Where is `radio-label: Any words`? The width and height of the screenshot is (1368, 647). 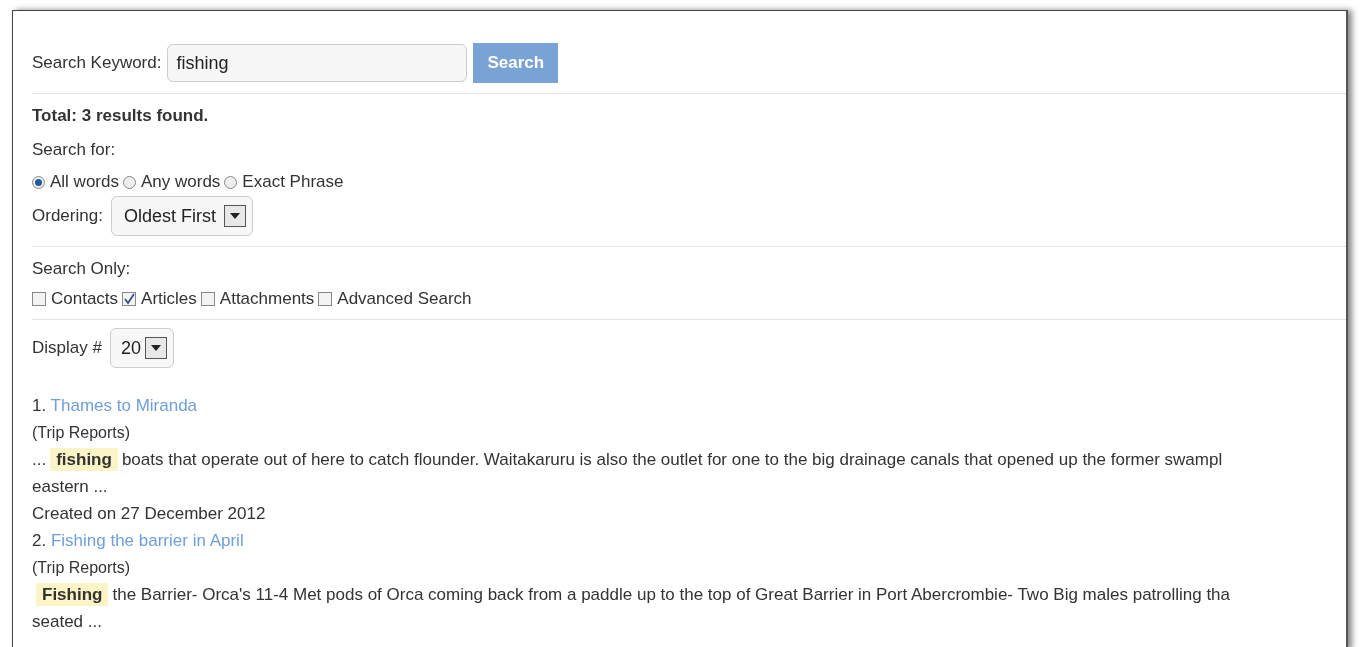
radio-label: Any words is located at coordinates (180, 182).